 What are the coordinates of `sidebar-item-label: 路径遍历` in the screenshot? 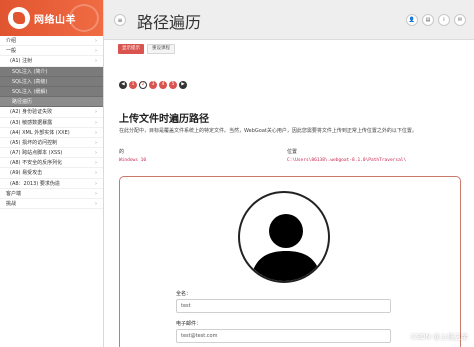 It's located at (22, 102).